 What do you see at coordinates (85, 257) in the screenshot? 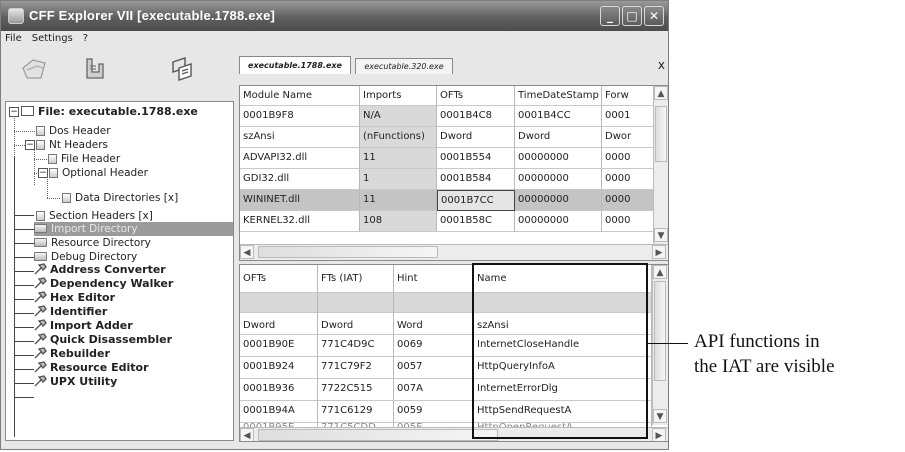
I see `tree-debug-directory: Debug Directory` at bounding box center [85, 257].